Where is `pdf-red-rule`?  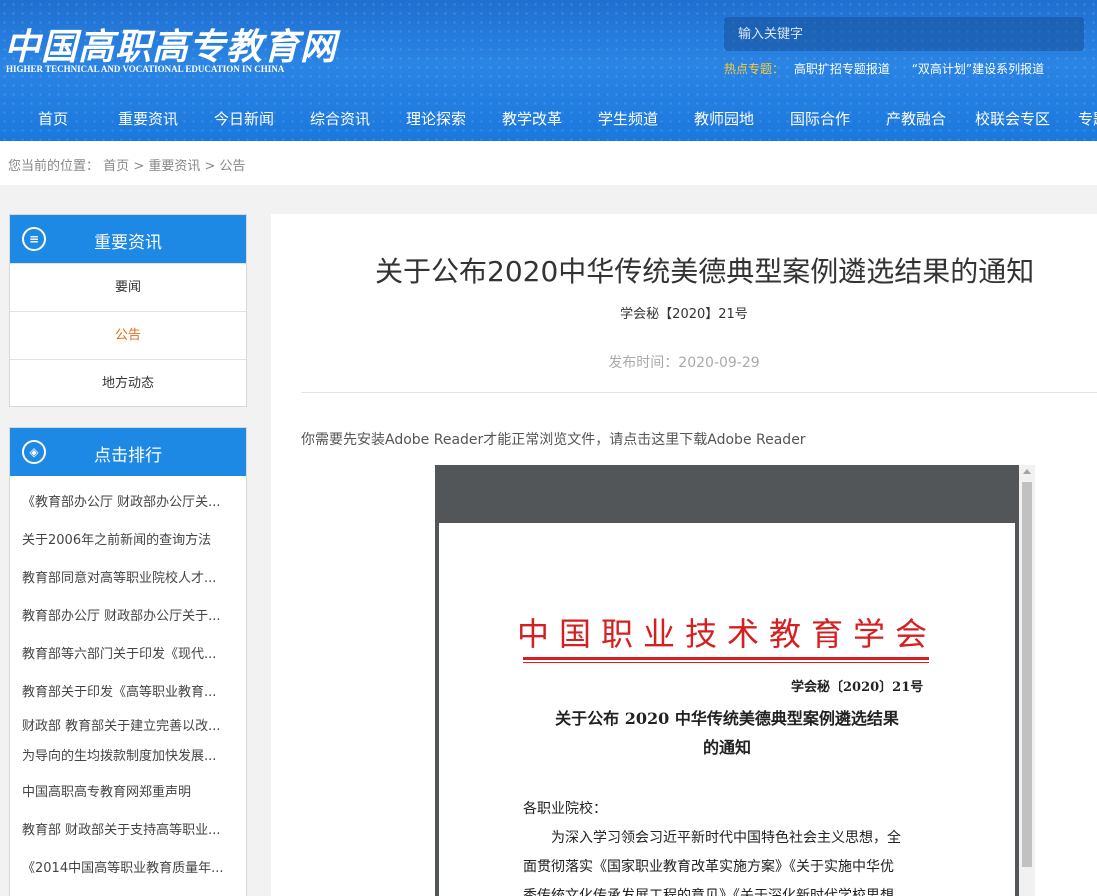
pdf-red-rule is located at coordinates (726, 658).